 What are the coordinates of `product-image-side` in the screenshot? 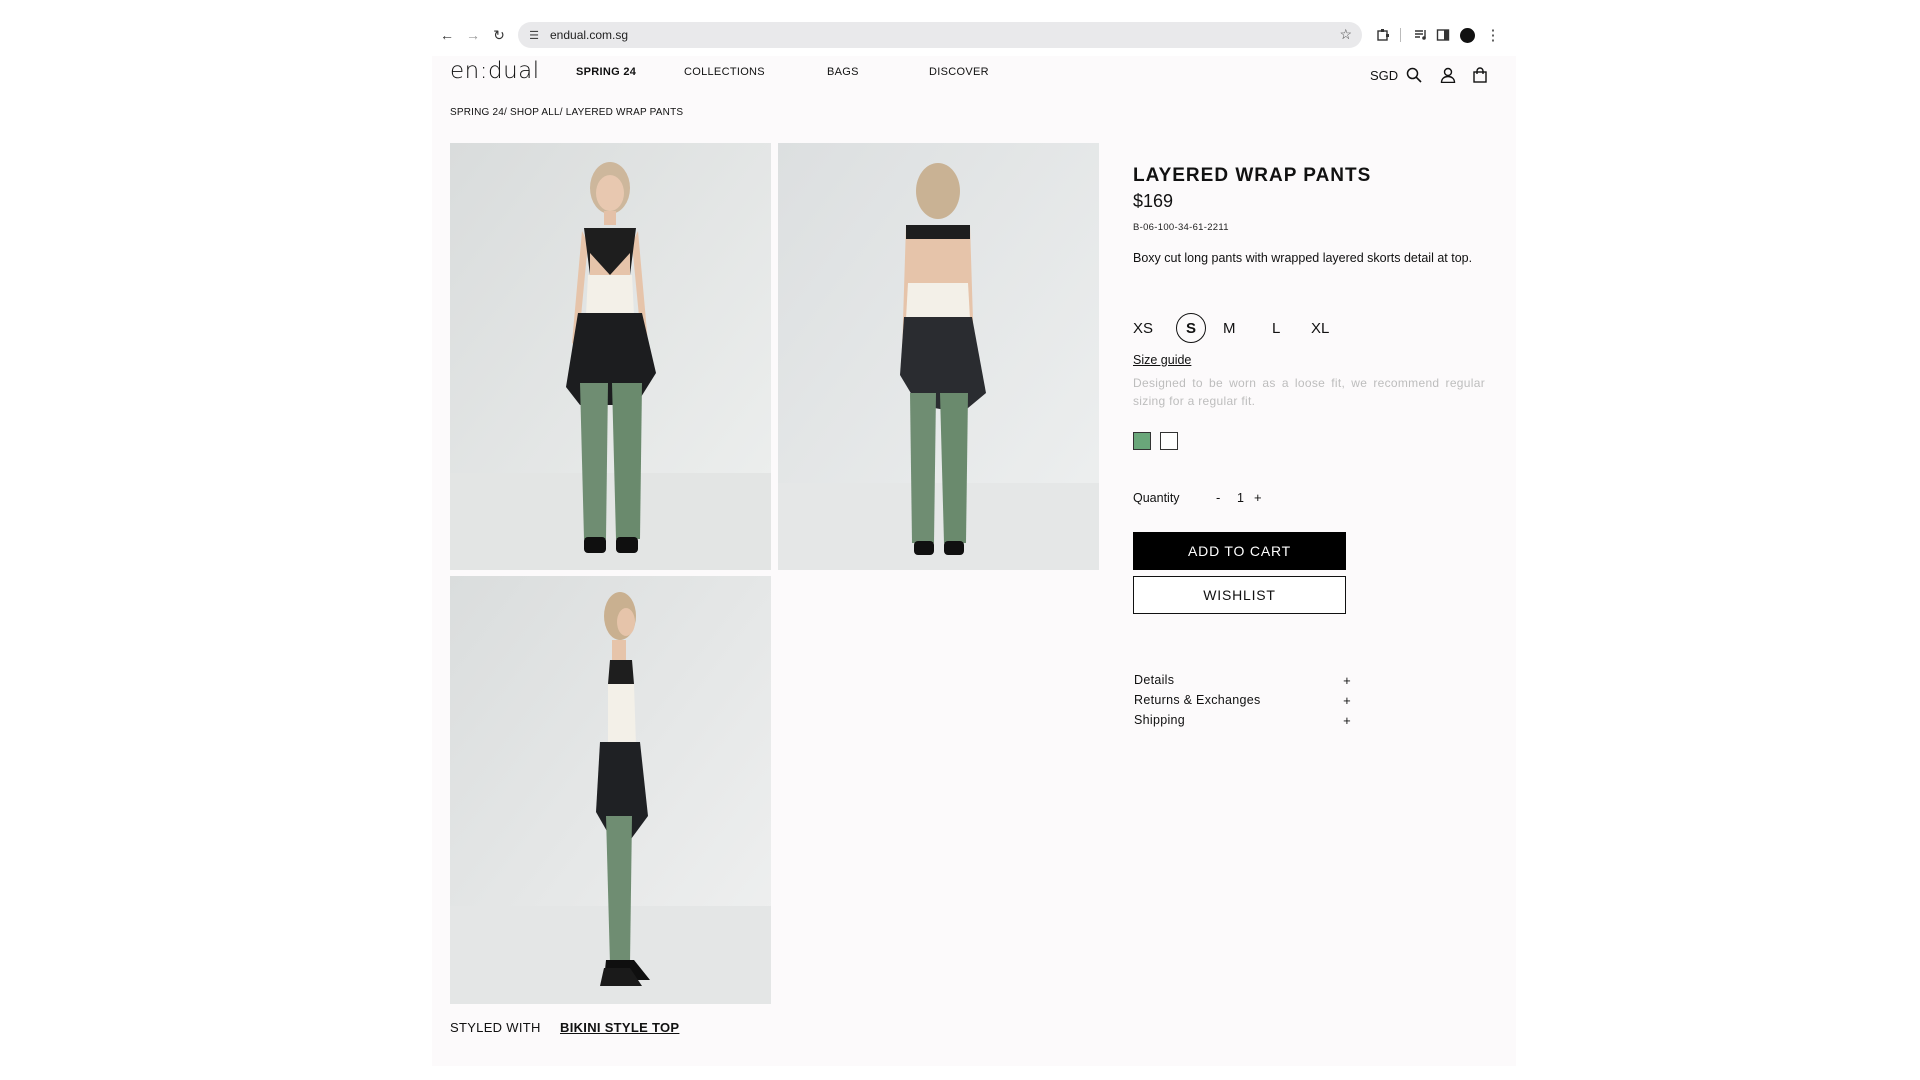 It's located at (610, 790).